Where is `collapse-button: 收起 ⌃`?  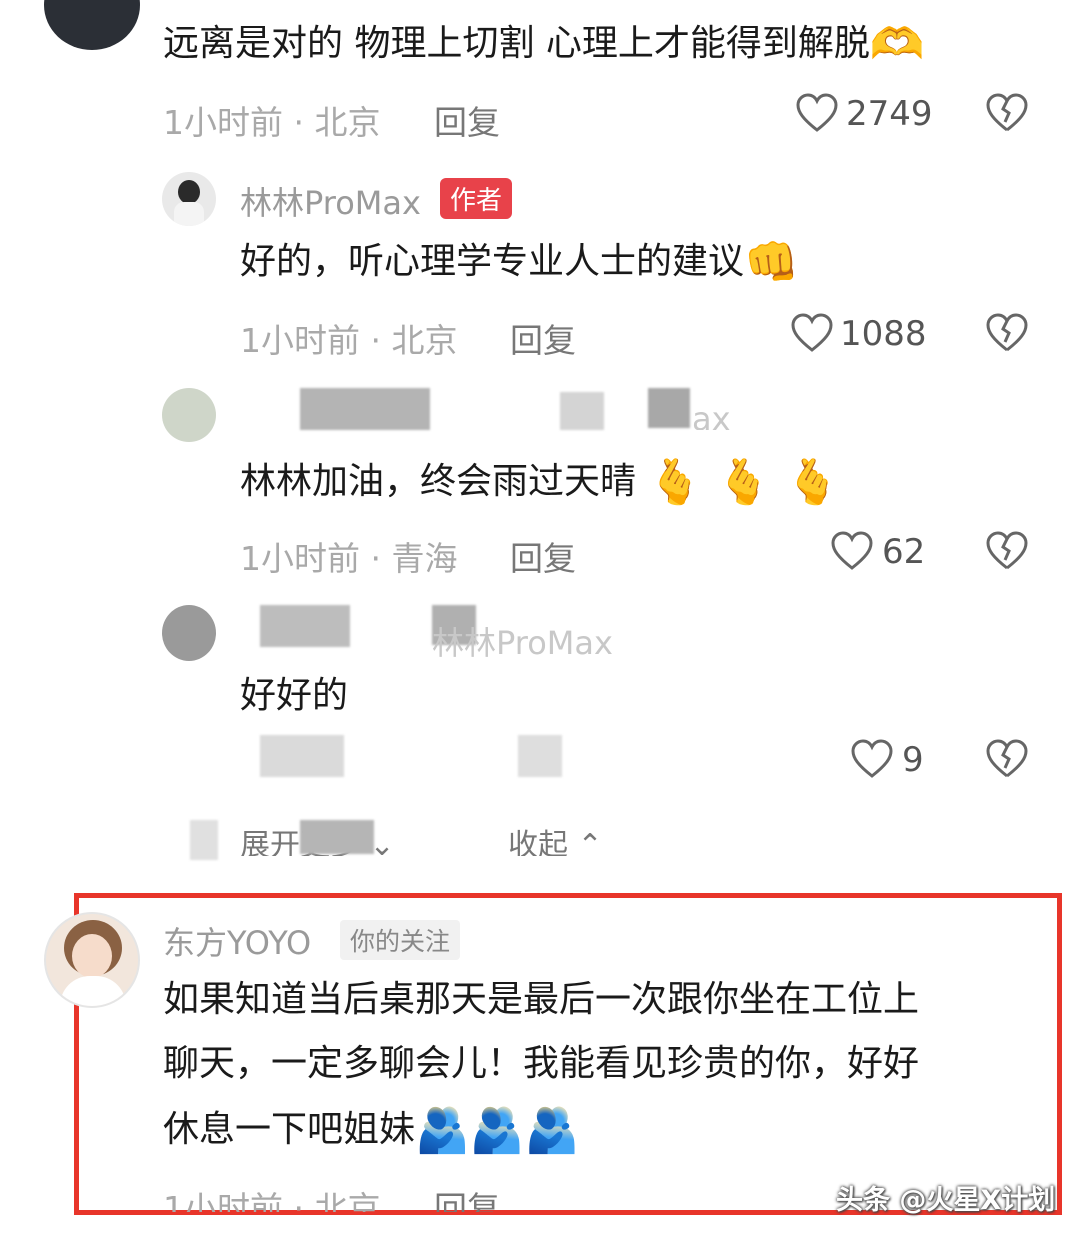
collapse-button: 收起 ⌃ is located at coordinates (555, 838).